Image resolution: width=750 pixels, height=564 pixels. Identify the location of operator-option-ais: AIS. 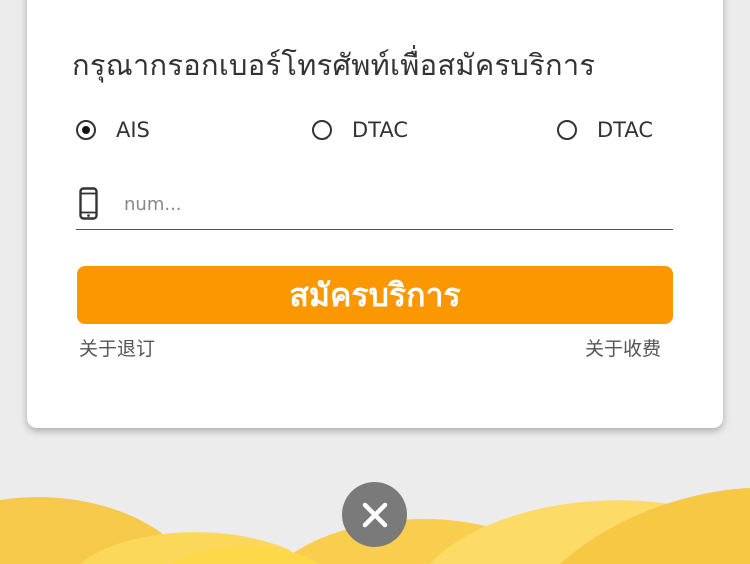
(113, 130).